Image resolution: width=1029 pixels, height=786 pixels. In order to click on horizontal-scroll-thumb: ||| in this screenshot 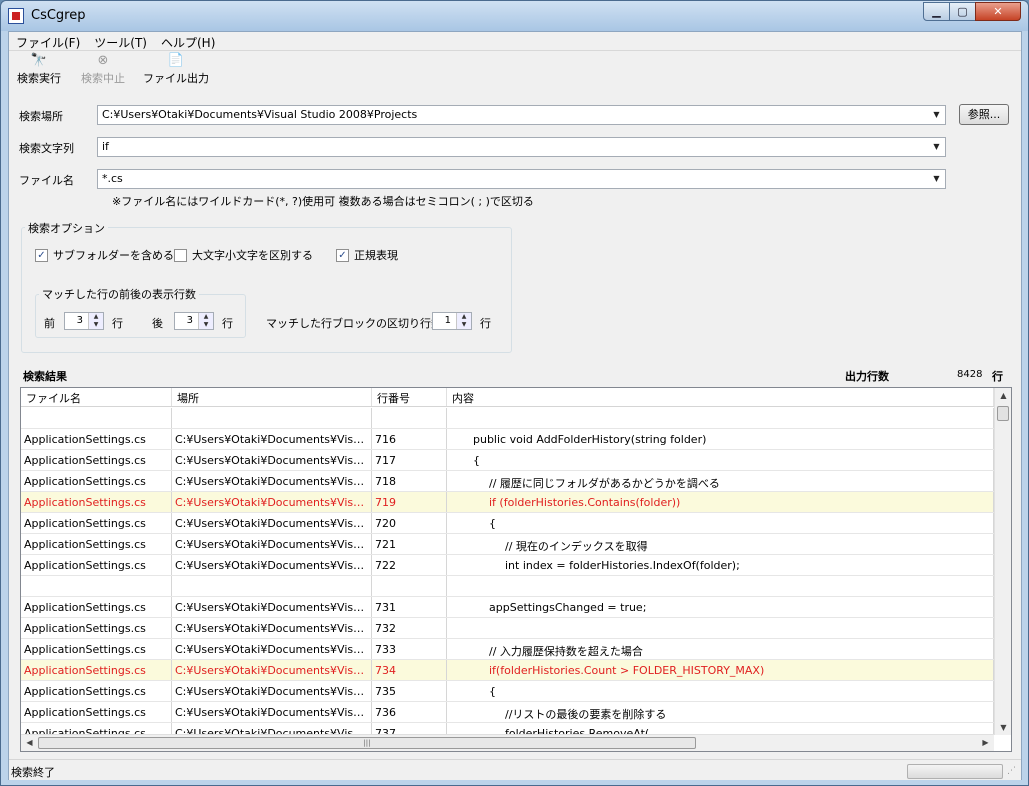, I will do `click(367, 743)`.